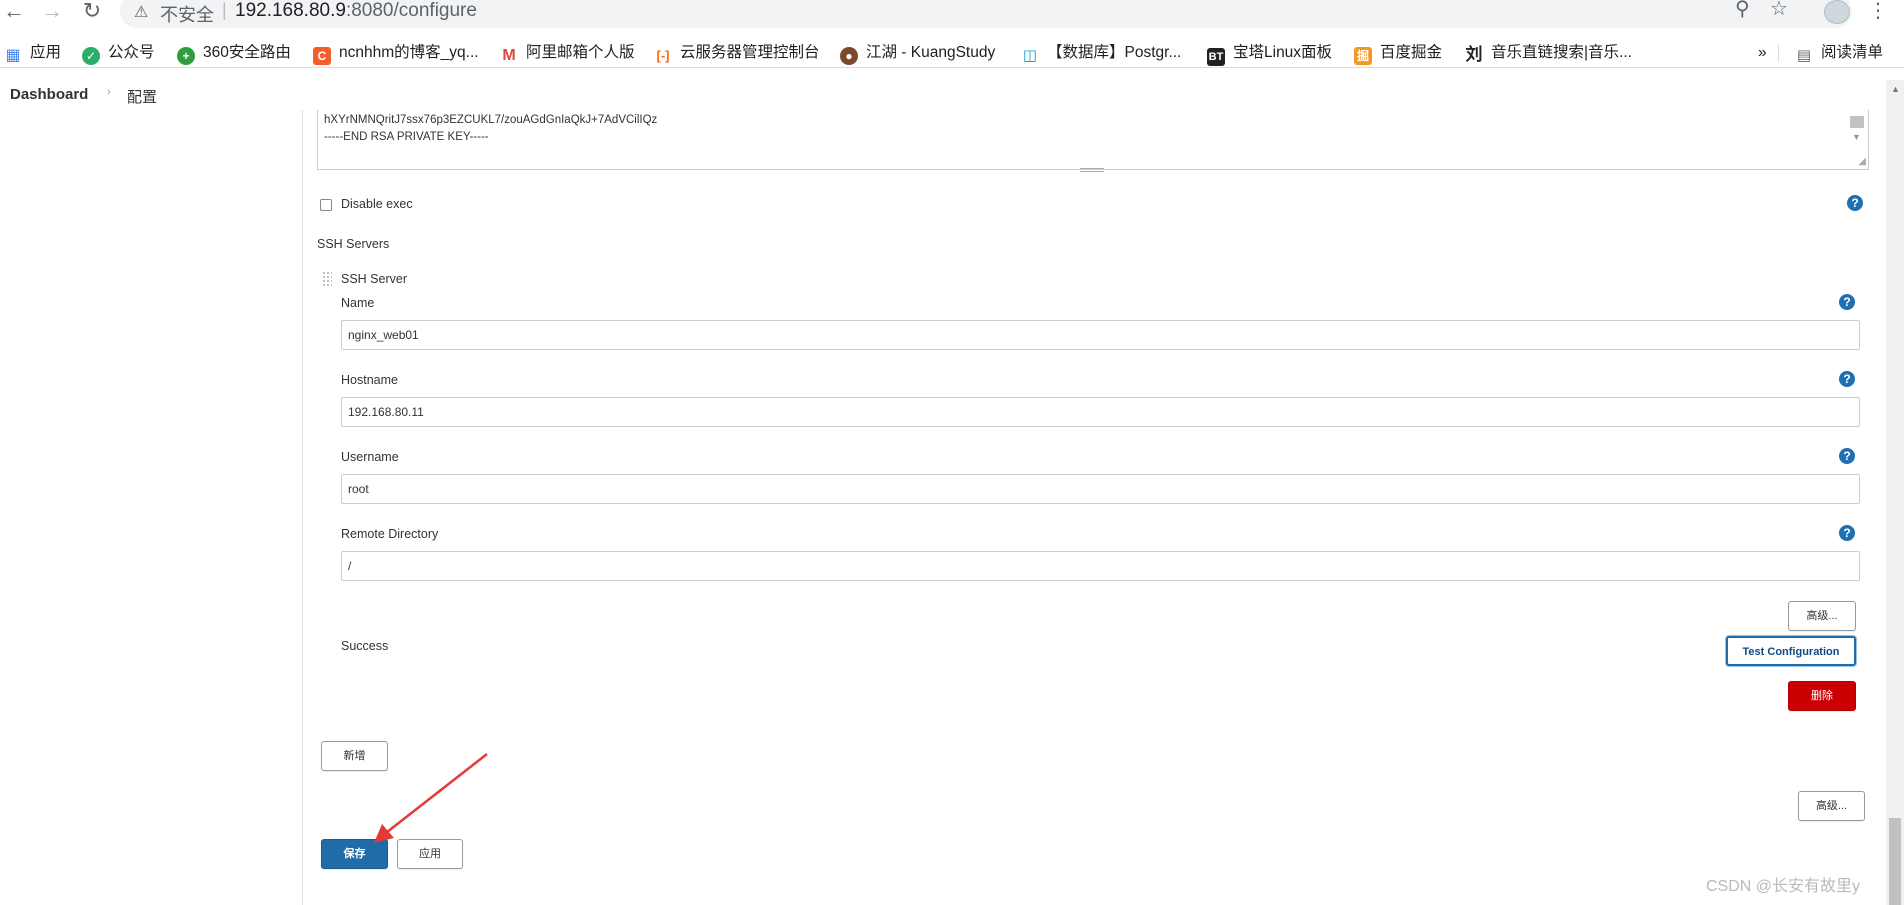 The image size is (1904, 905). What do you see at coordinates (13, 55) in the screenshot?
I see `apps-grid-icon: ▦` at bounding box center [13, 55].